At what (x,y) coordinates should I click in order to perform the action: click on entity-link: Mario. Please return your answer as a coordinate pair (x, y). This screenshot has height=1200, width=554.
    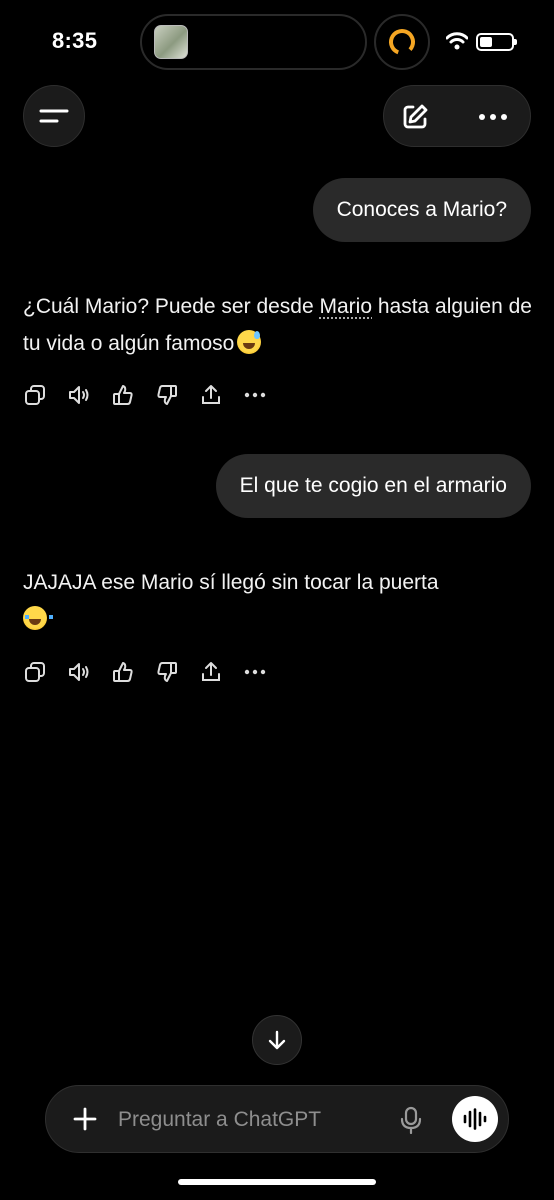
    Looking at the image, I should click on (346, 306).